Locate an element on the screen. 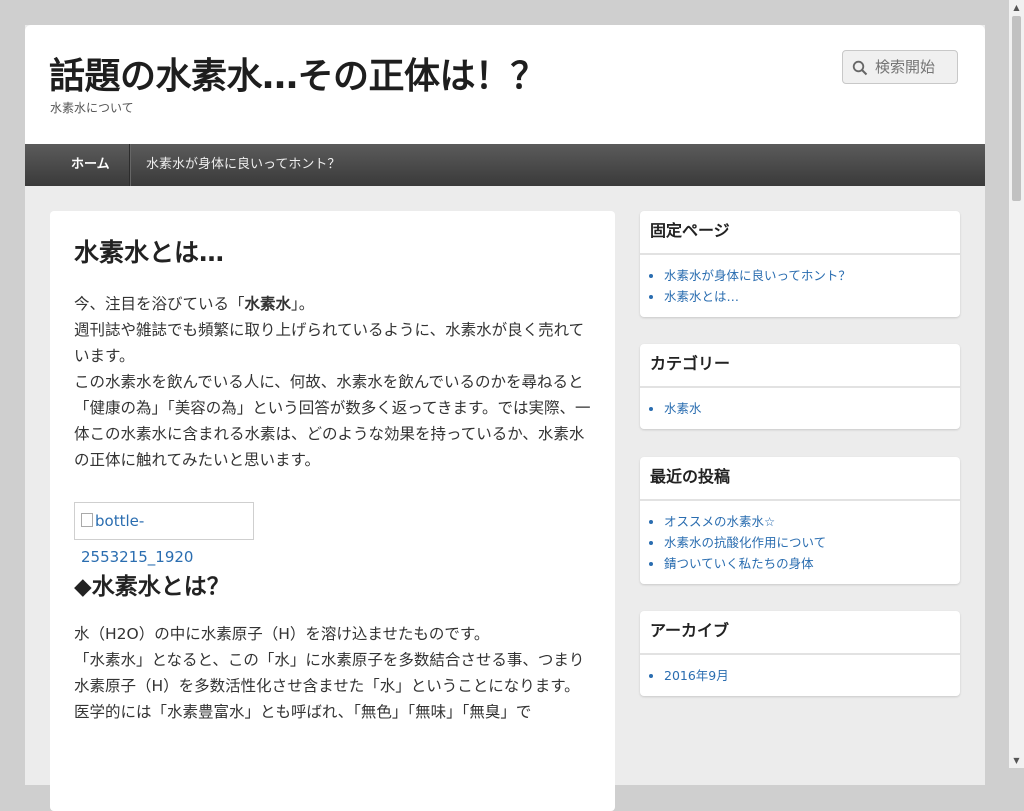  article-image: bottle-2553215_1920 is located at coordinates (164, 534).